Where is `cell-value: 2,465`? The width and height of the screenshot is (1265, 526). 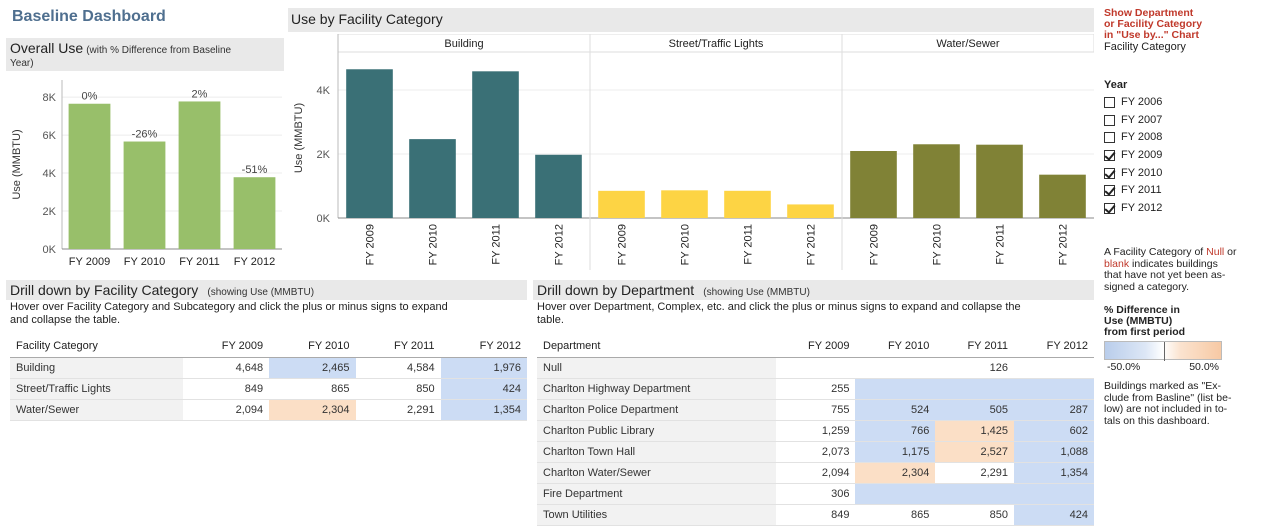
cell-value: 2,465 is located at coordinates (312, 368).